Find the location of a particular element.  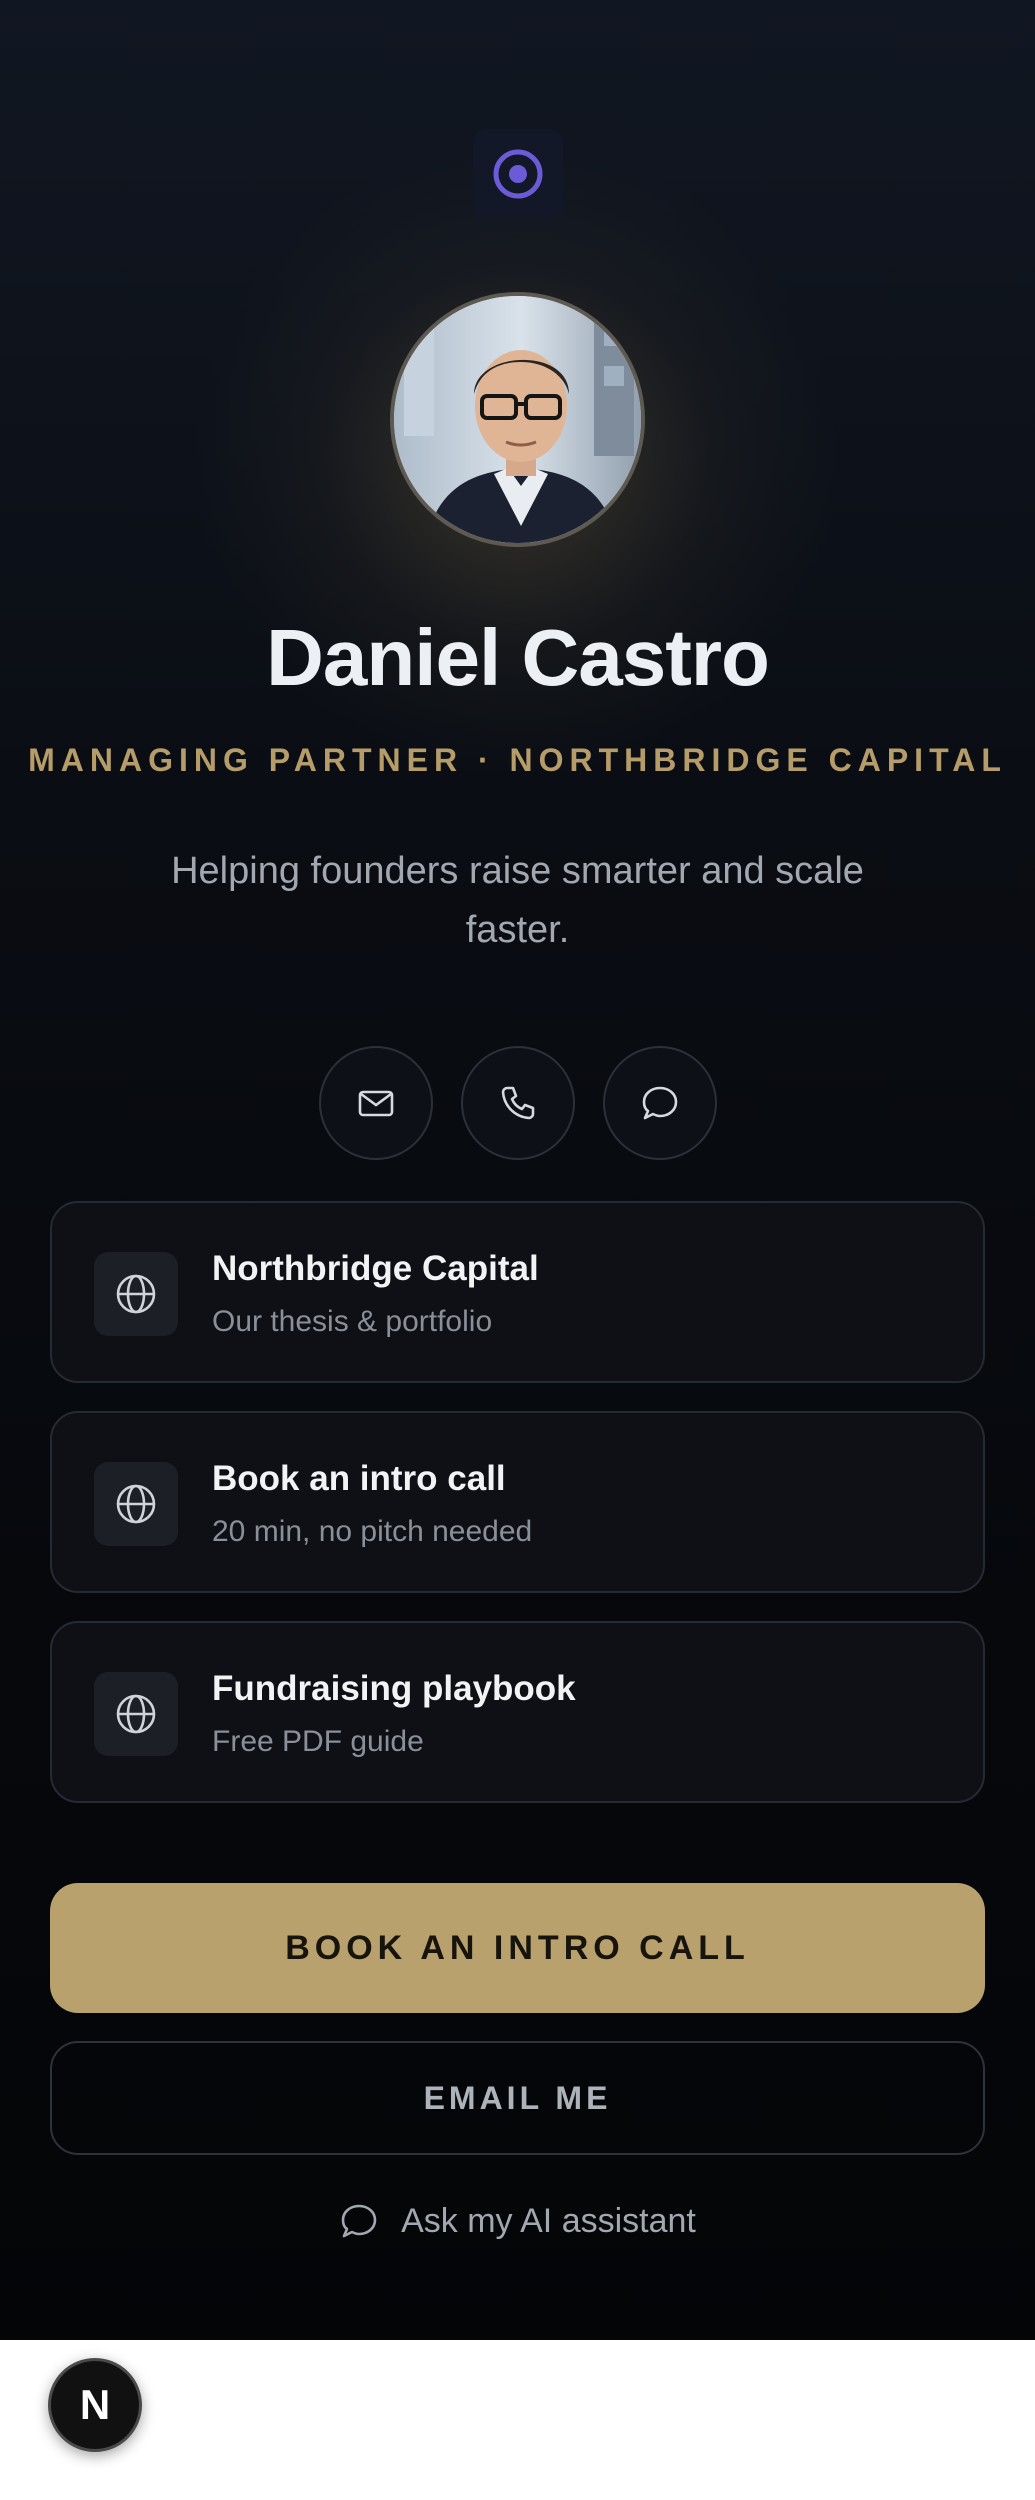

n-badge-button: N is located at coordinates (95, 2405).